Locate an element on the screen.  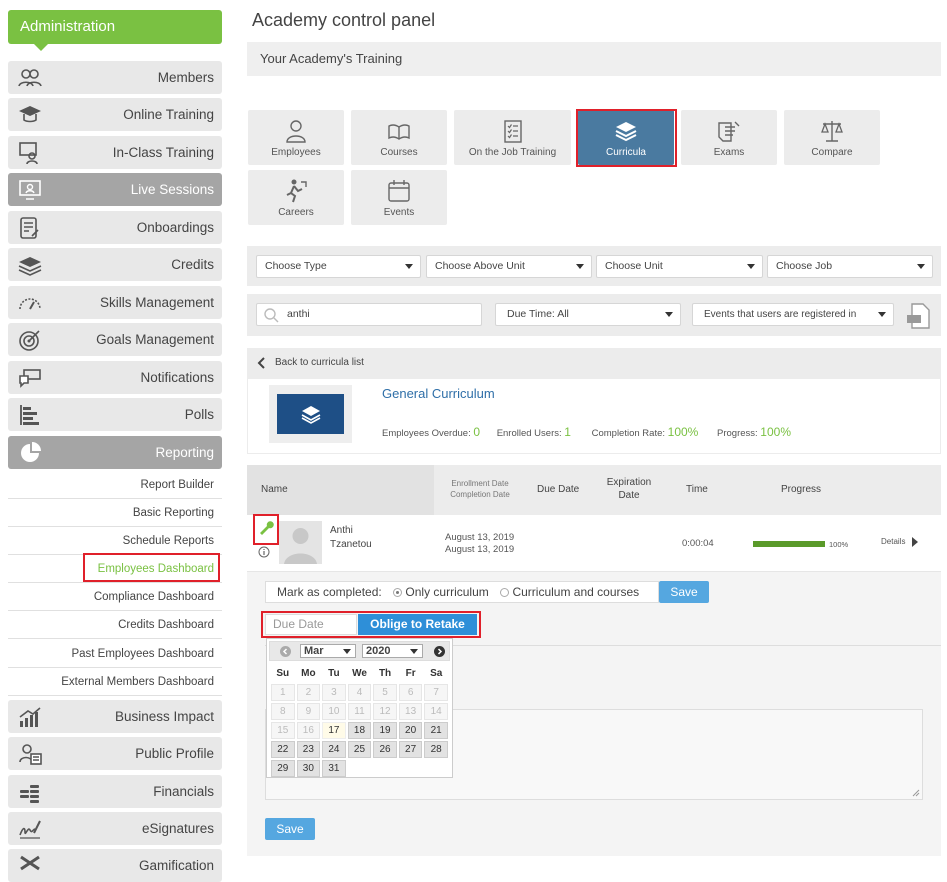
curriculum-title: General Curriculum is located at coordinates (438, 393).